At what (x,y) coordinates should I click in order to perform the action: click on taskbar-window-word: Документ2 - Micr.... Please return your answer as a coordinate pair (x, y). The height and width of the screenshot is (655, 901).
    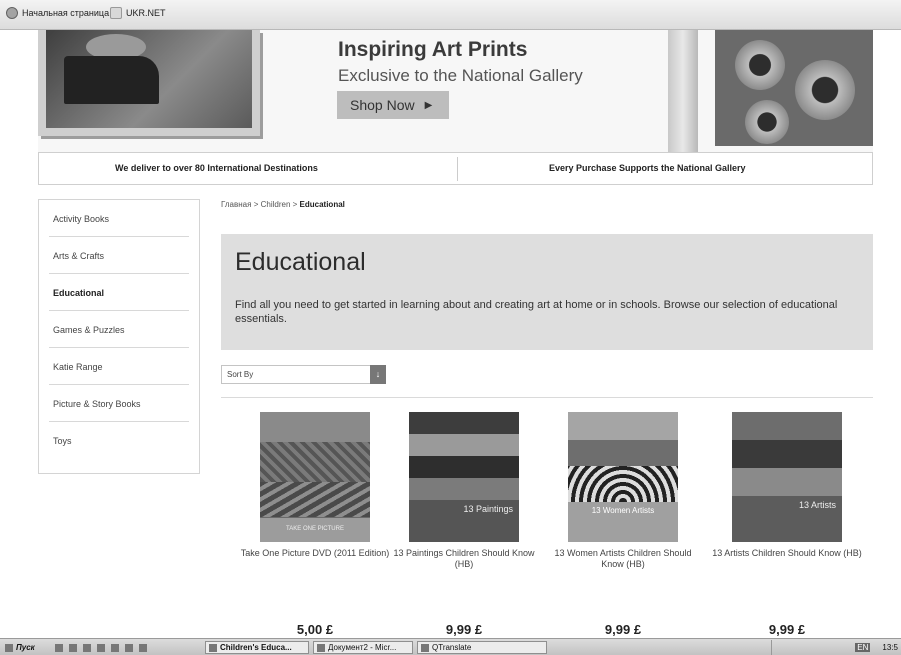
    Looking at the image, I should click on (363, 647).